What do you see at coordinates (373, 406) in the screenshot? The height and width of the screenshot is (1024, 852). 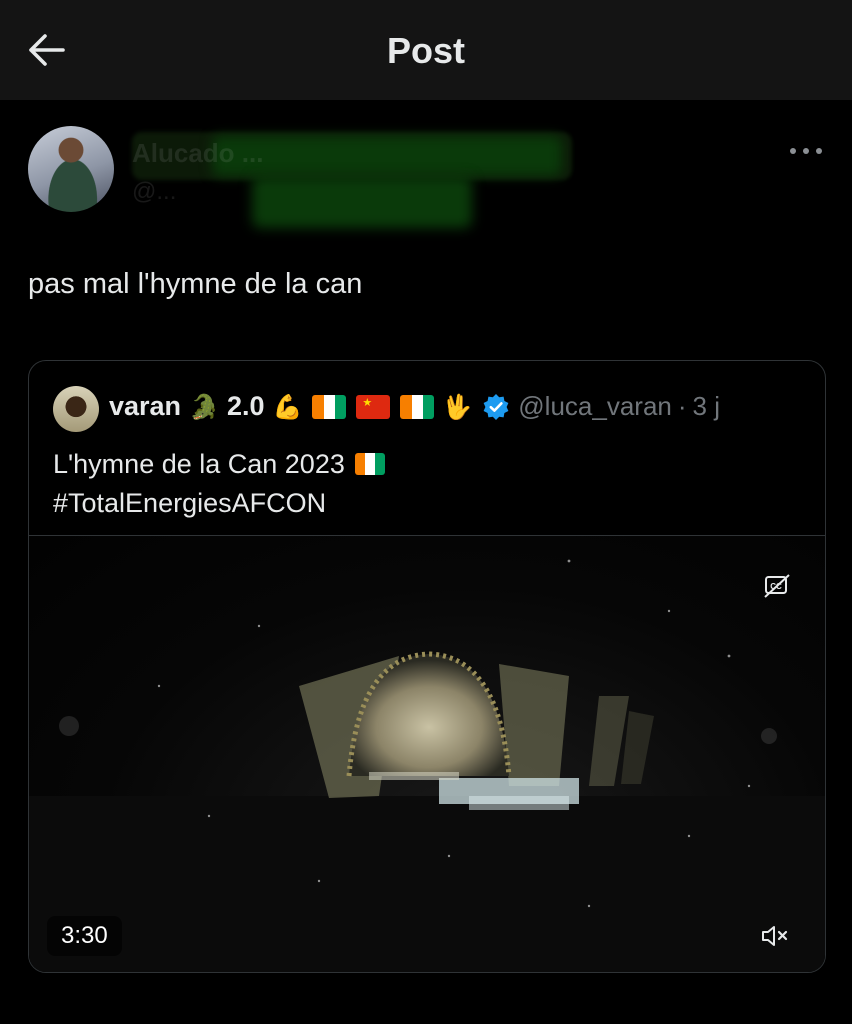 I see `china-flag-icon` at bounding box center [373, 406].